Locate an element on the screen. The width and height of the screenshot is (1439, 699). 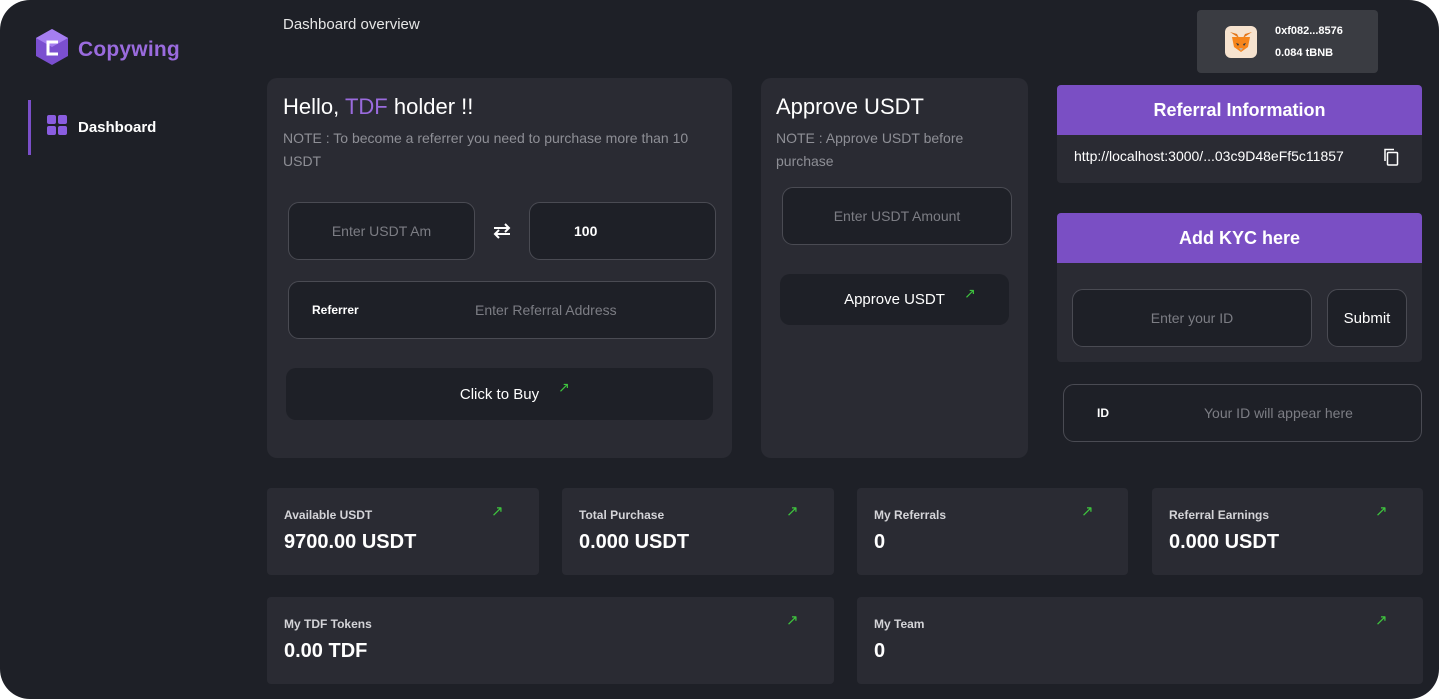
brand-name: Copywing is located at coordinates (129, 49).